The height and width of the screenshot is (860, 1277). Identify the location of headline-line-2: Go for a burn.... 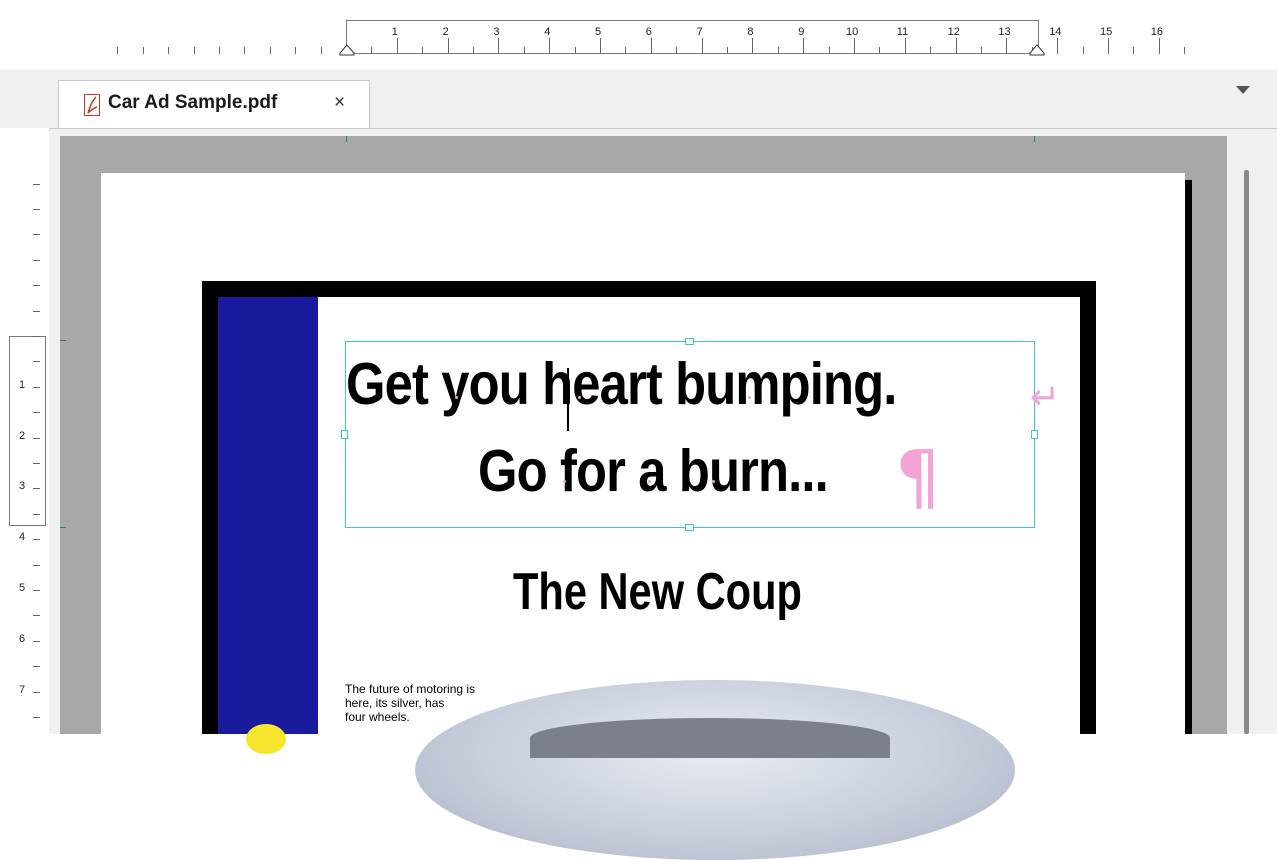
(653, 471).